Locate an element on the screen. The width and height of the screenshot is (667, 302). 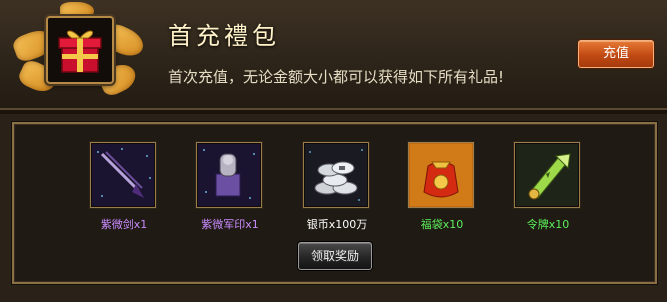
reward-item: 紫微军印x1 is located at coordinates (230, 187).